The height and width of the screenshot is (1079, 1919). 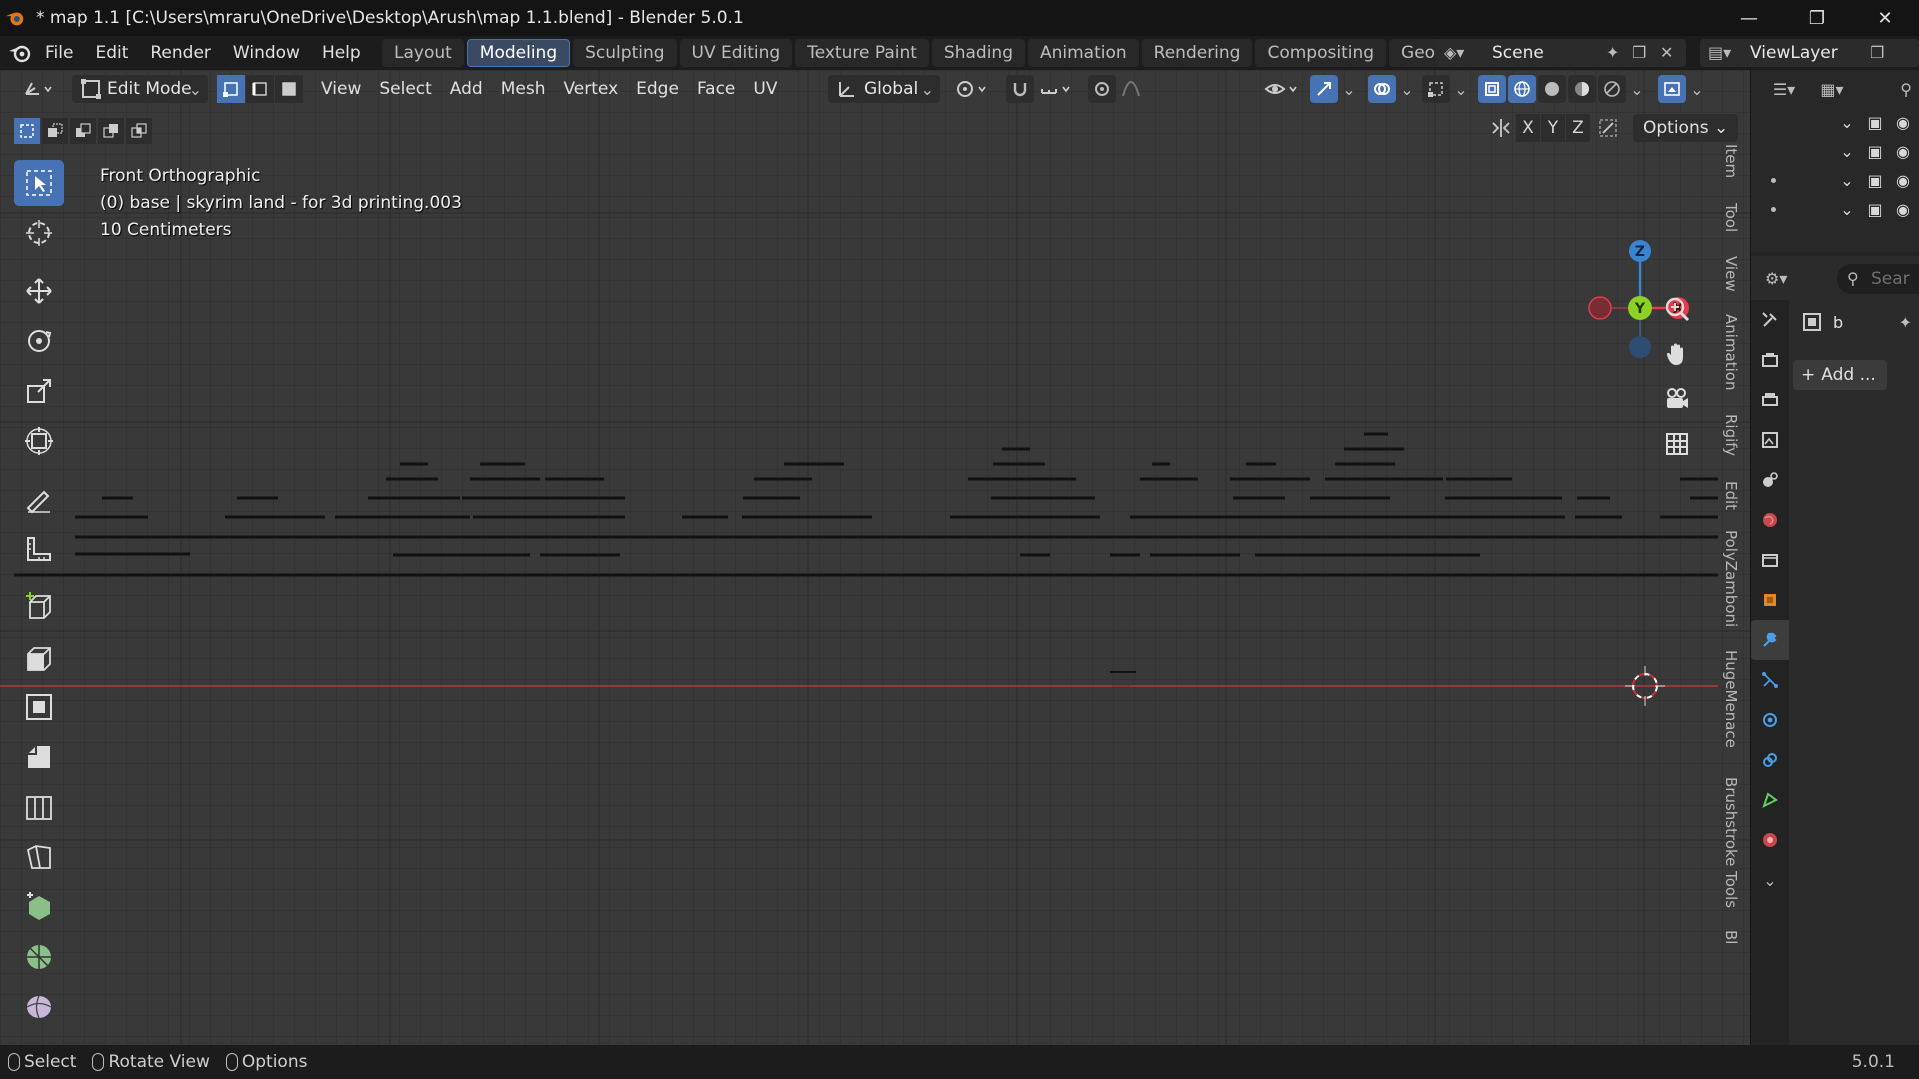 What do you see at coordinates (1770, 720) in the screenshot?
I see `physics-properties-icon` at bounding box center [1770, 720].